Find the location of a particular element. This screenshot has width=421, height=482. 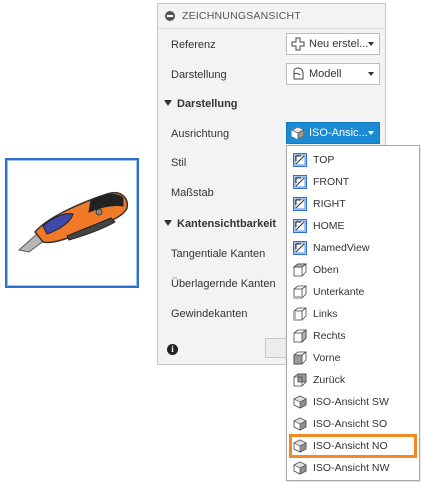

referenz-label: Referenz is located at coordinates (193, 45).